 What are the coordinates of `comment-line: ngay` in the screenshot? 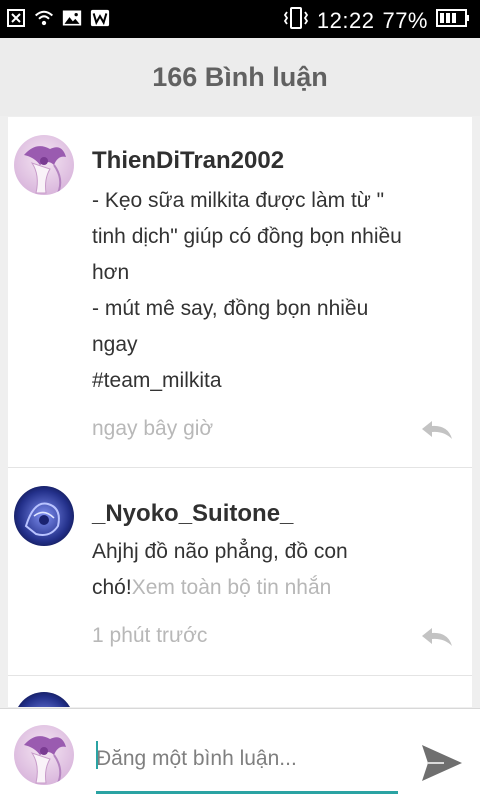 It's located at (115, 344).